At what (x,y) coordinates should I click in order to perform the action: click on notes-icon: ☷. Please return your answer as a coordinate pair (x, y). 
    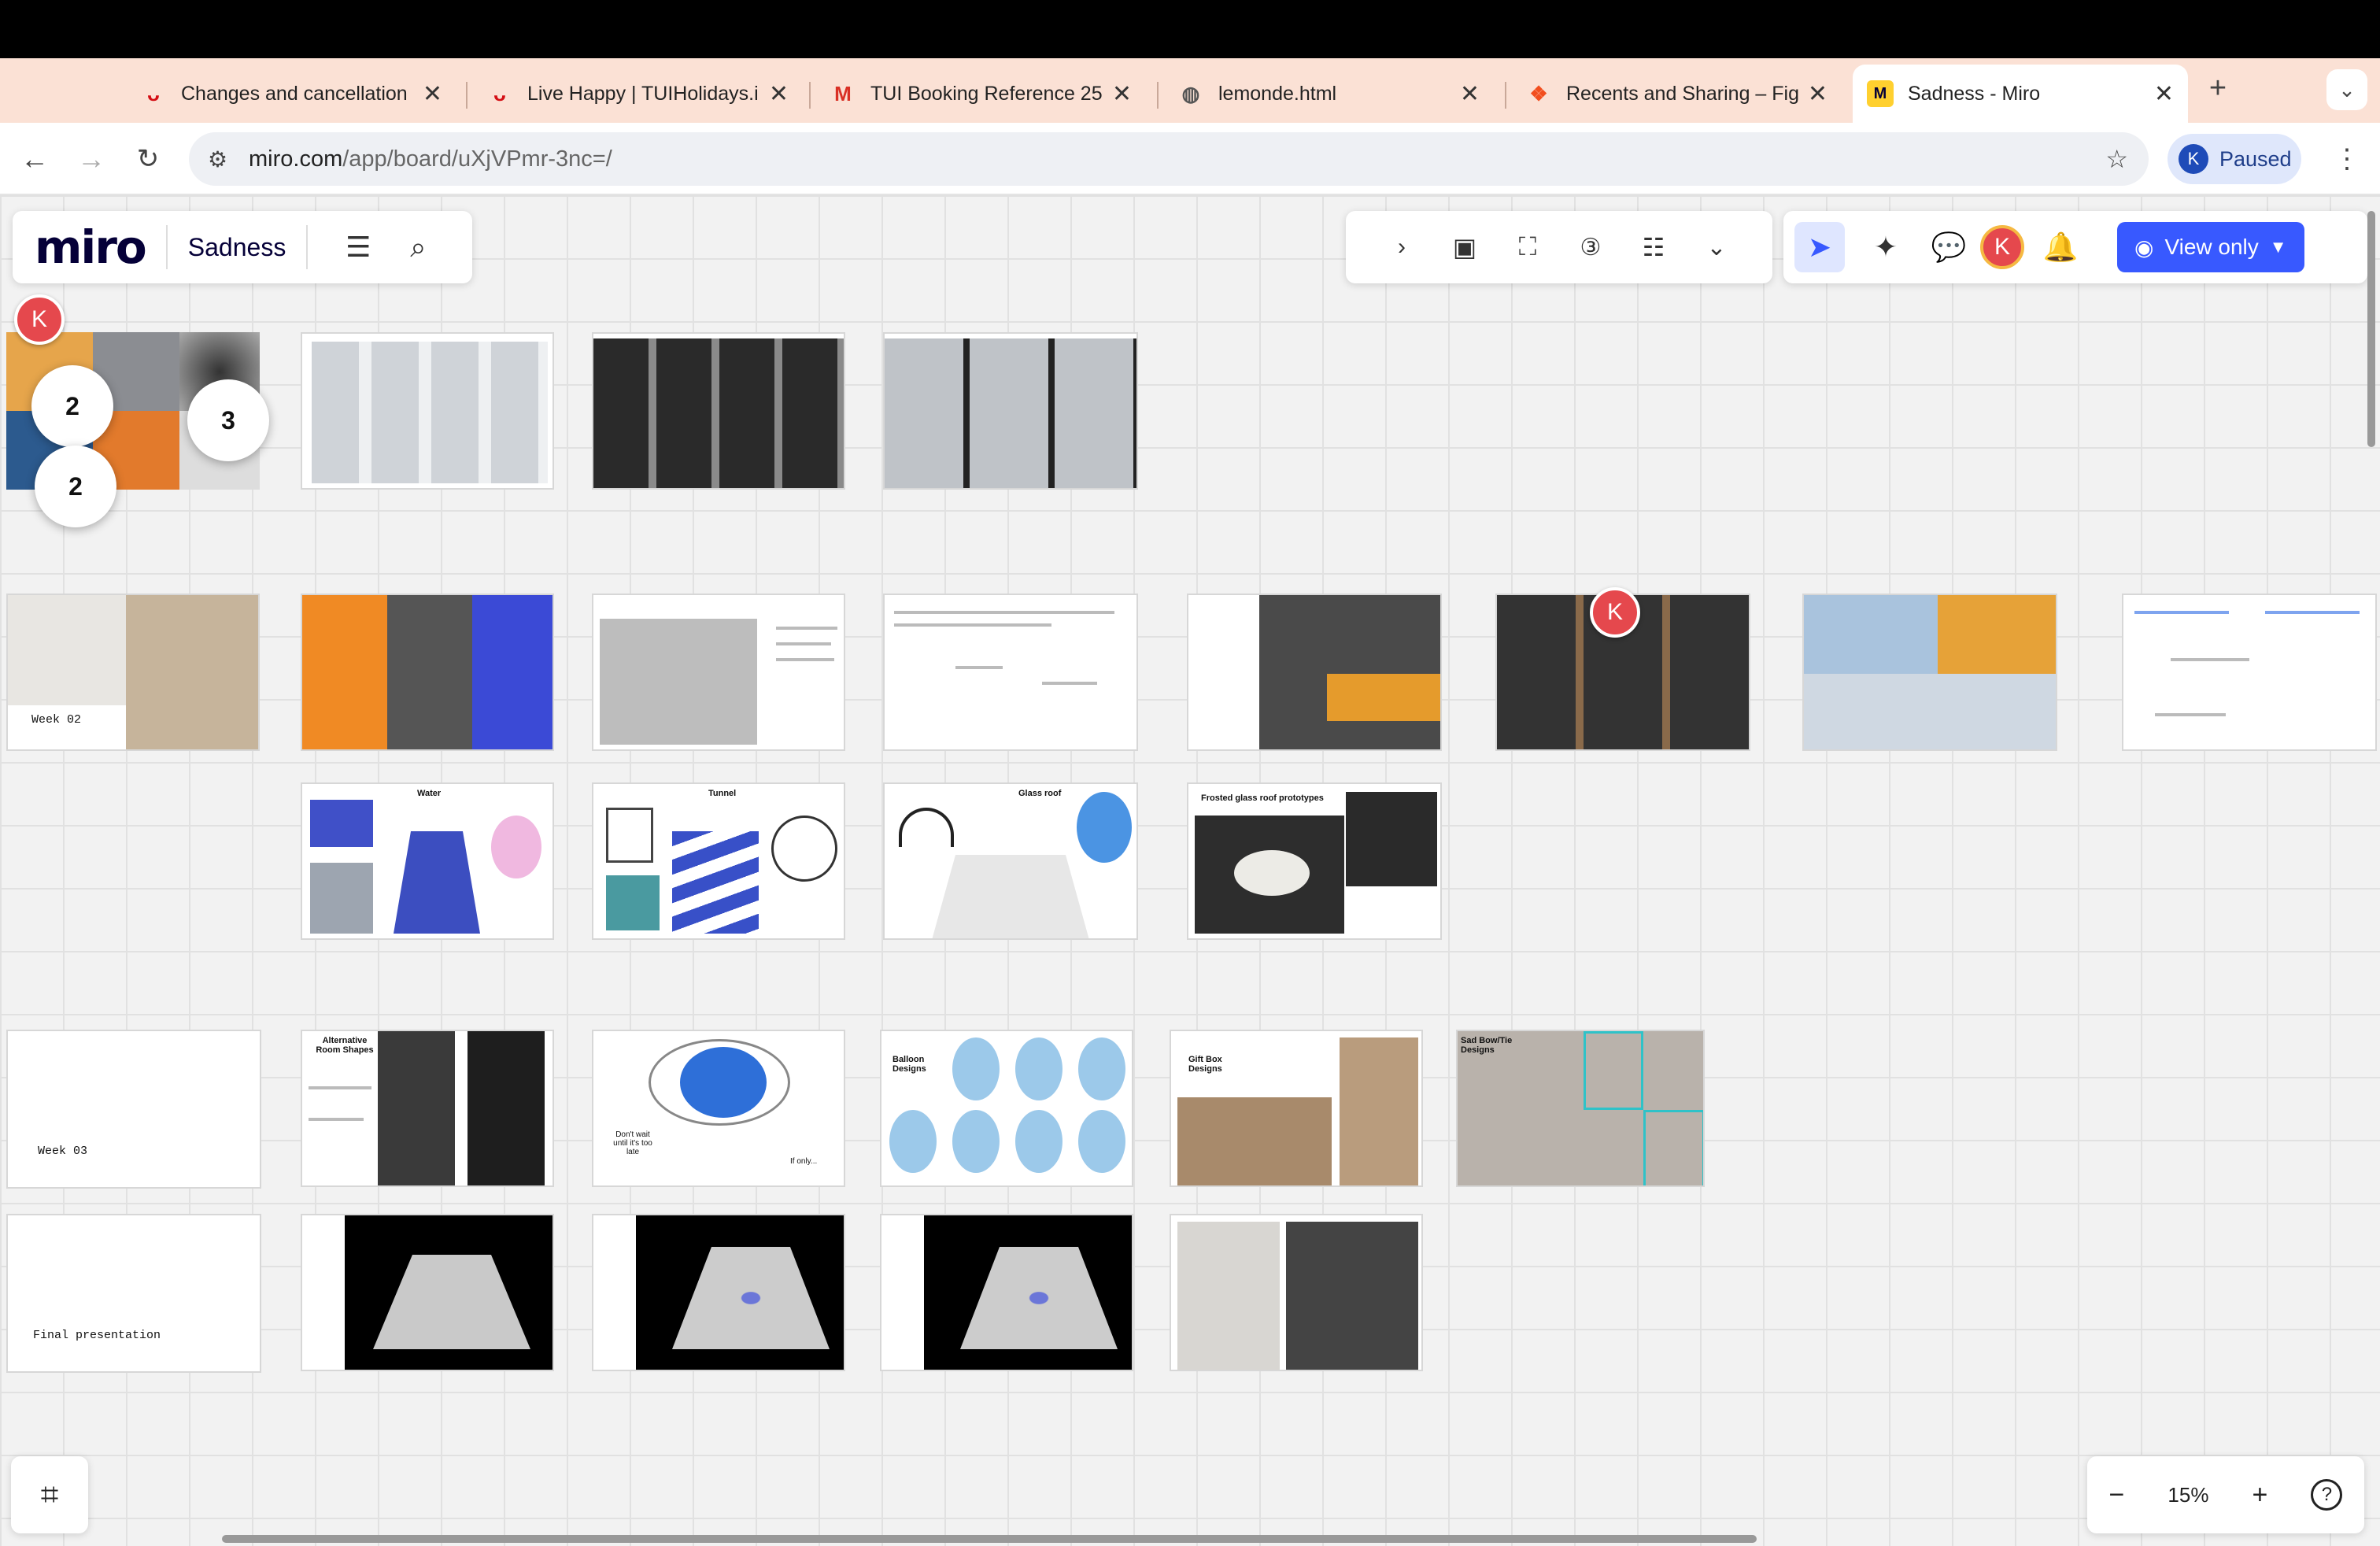
    Looking at the image, I should click on (1654, 247).